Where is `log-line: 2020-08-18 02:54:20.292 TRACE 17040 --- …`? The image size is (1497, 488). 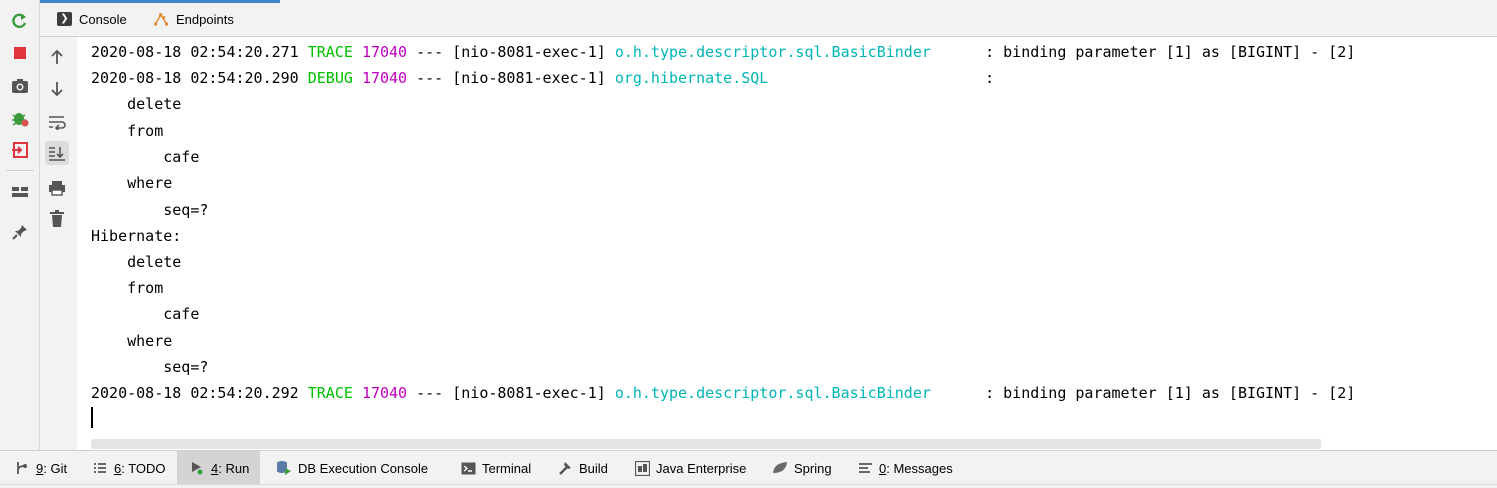
log-line: 2020-08-18 02:54:20.292 TRACE 17040 --- … is located at coordinates (723, 393).